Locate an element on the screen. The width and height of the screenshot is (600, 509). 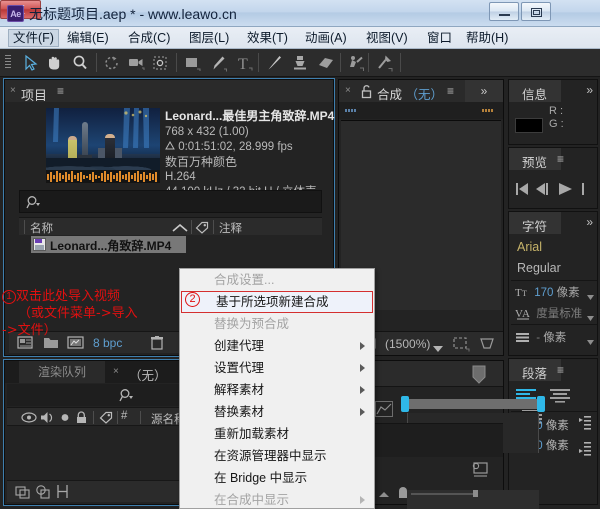
preview-panel-menu-icon: ≡ is located at coordinates (560, 159).